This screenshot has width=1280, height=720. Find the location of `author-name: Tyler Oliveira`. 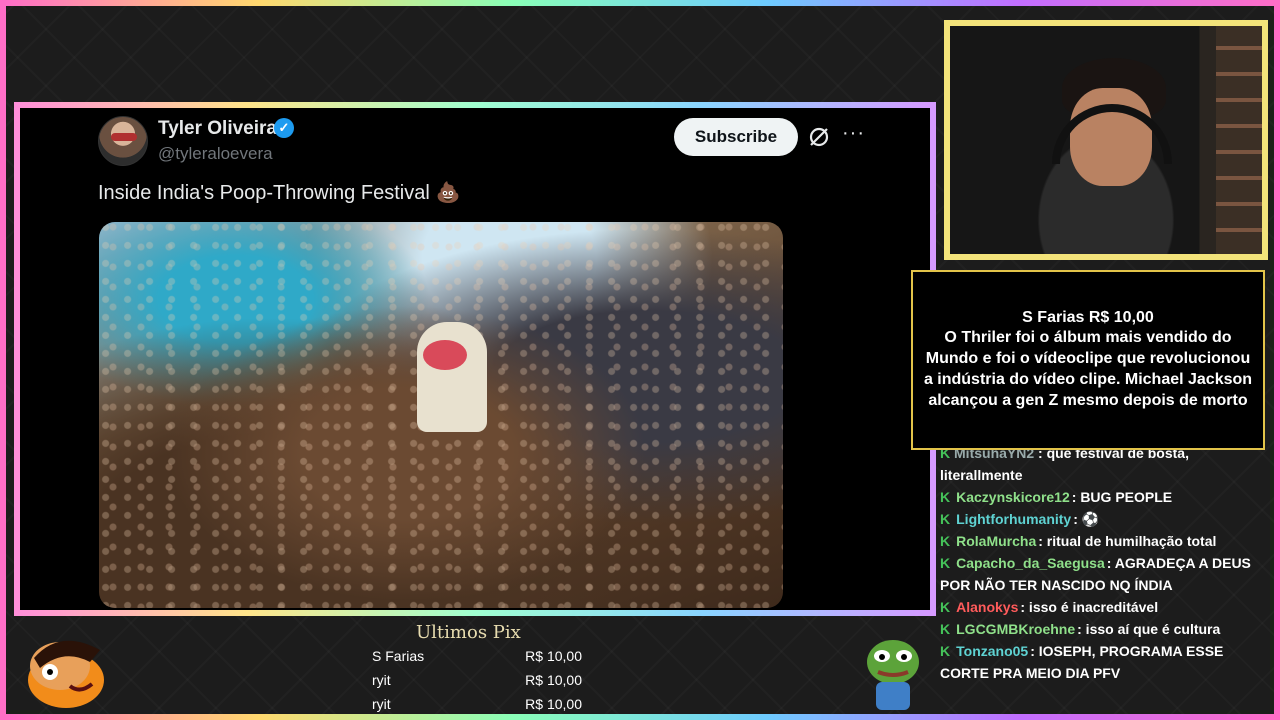

author-name: Tyler Oliveira is located at coordinates (217, 129).